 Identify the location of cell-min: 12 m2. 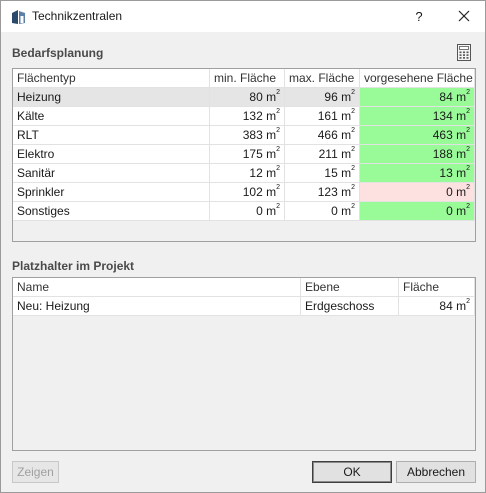
(247, 173).